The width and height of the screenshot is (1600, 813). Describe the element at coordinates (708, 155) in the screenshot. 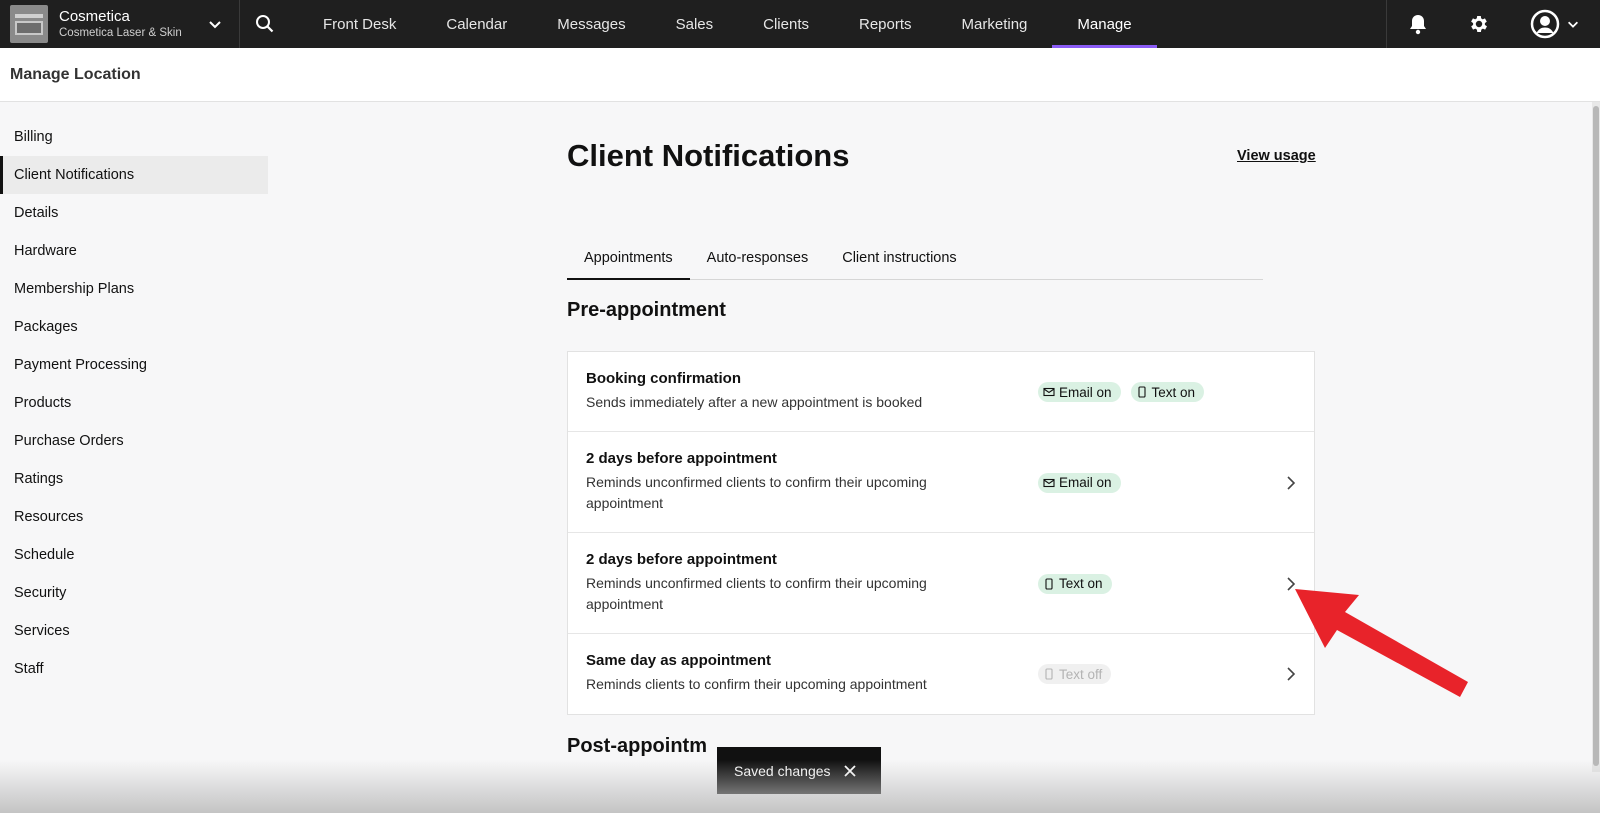

I see `page-title: Client Notifications` at that location.